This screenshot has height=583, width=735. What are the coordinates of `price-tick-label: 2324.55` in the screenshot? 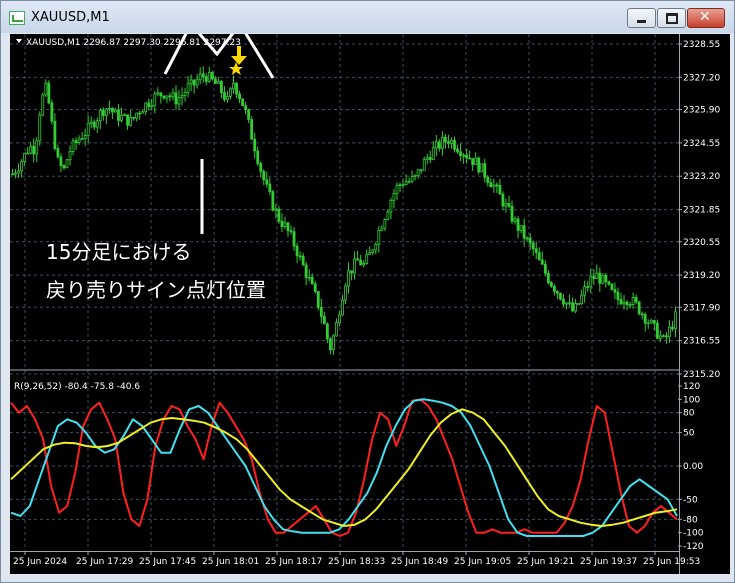 It's located at (701, 144).